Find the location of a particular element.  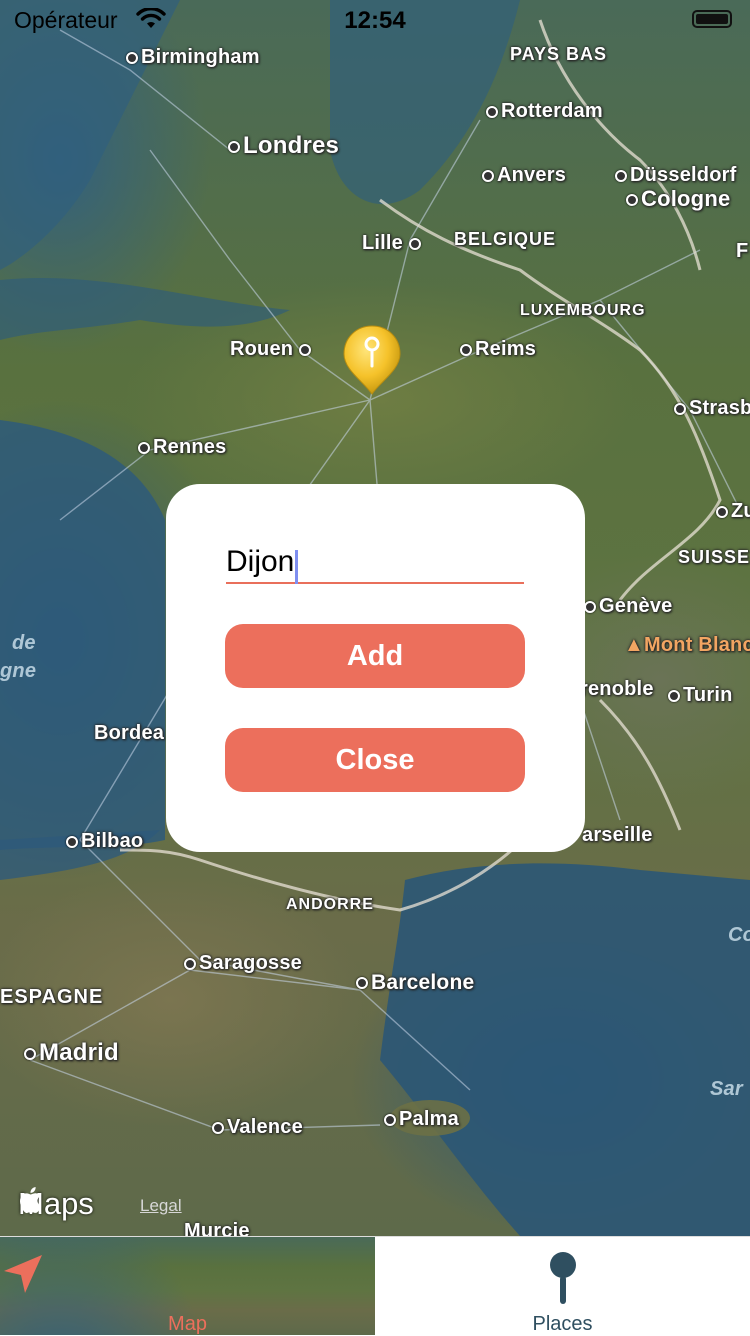

tab-places: Places is located at coordinates (562, 1286).